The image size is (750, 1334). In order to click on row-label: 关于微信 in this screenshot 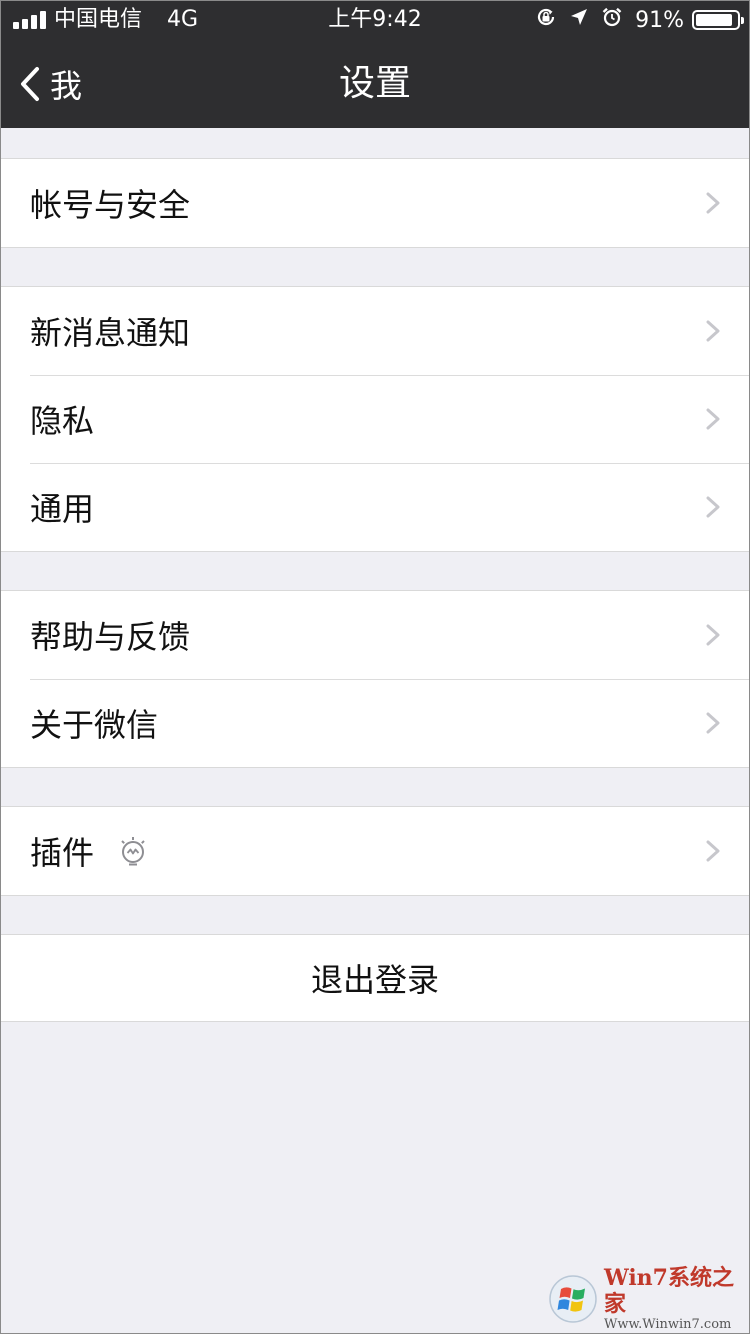, I will do `click(94, 725)`.